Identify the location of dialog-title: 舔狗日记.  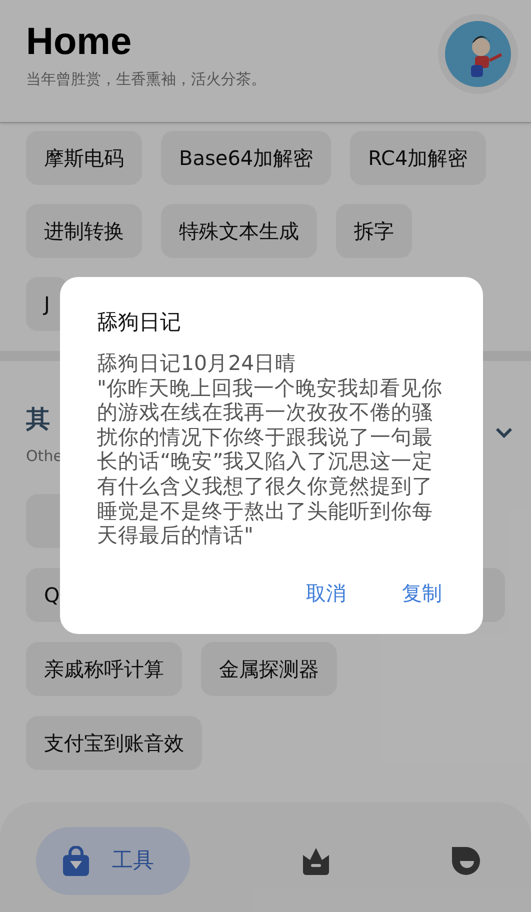
(139, 322).